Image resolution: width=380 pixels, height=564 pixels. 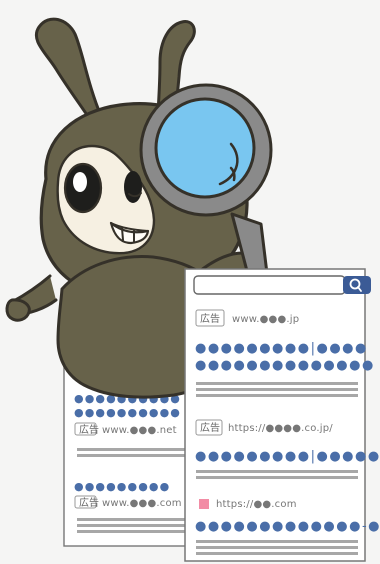 I want to click on result-url: https://●●.com, so click(x=256, y=504).